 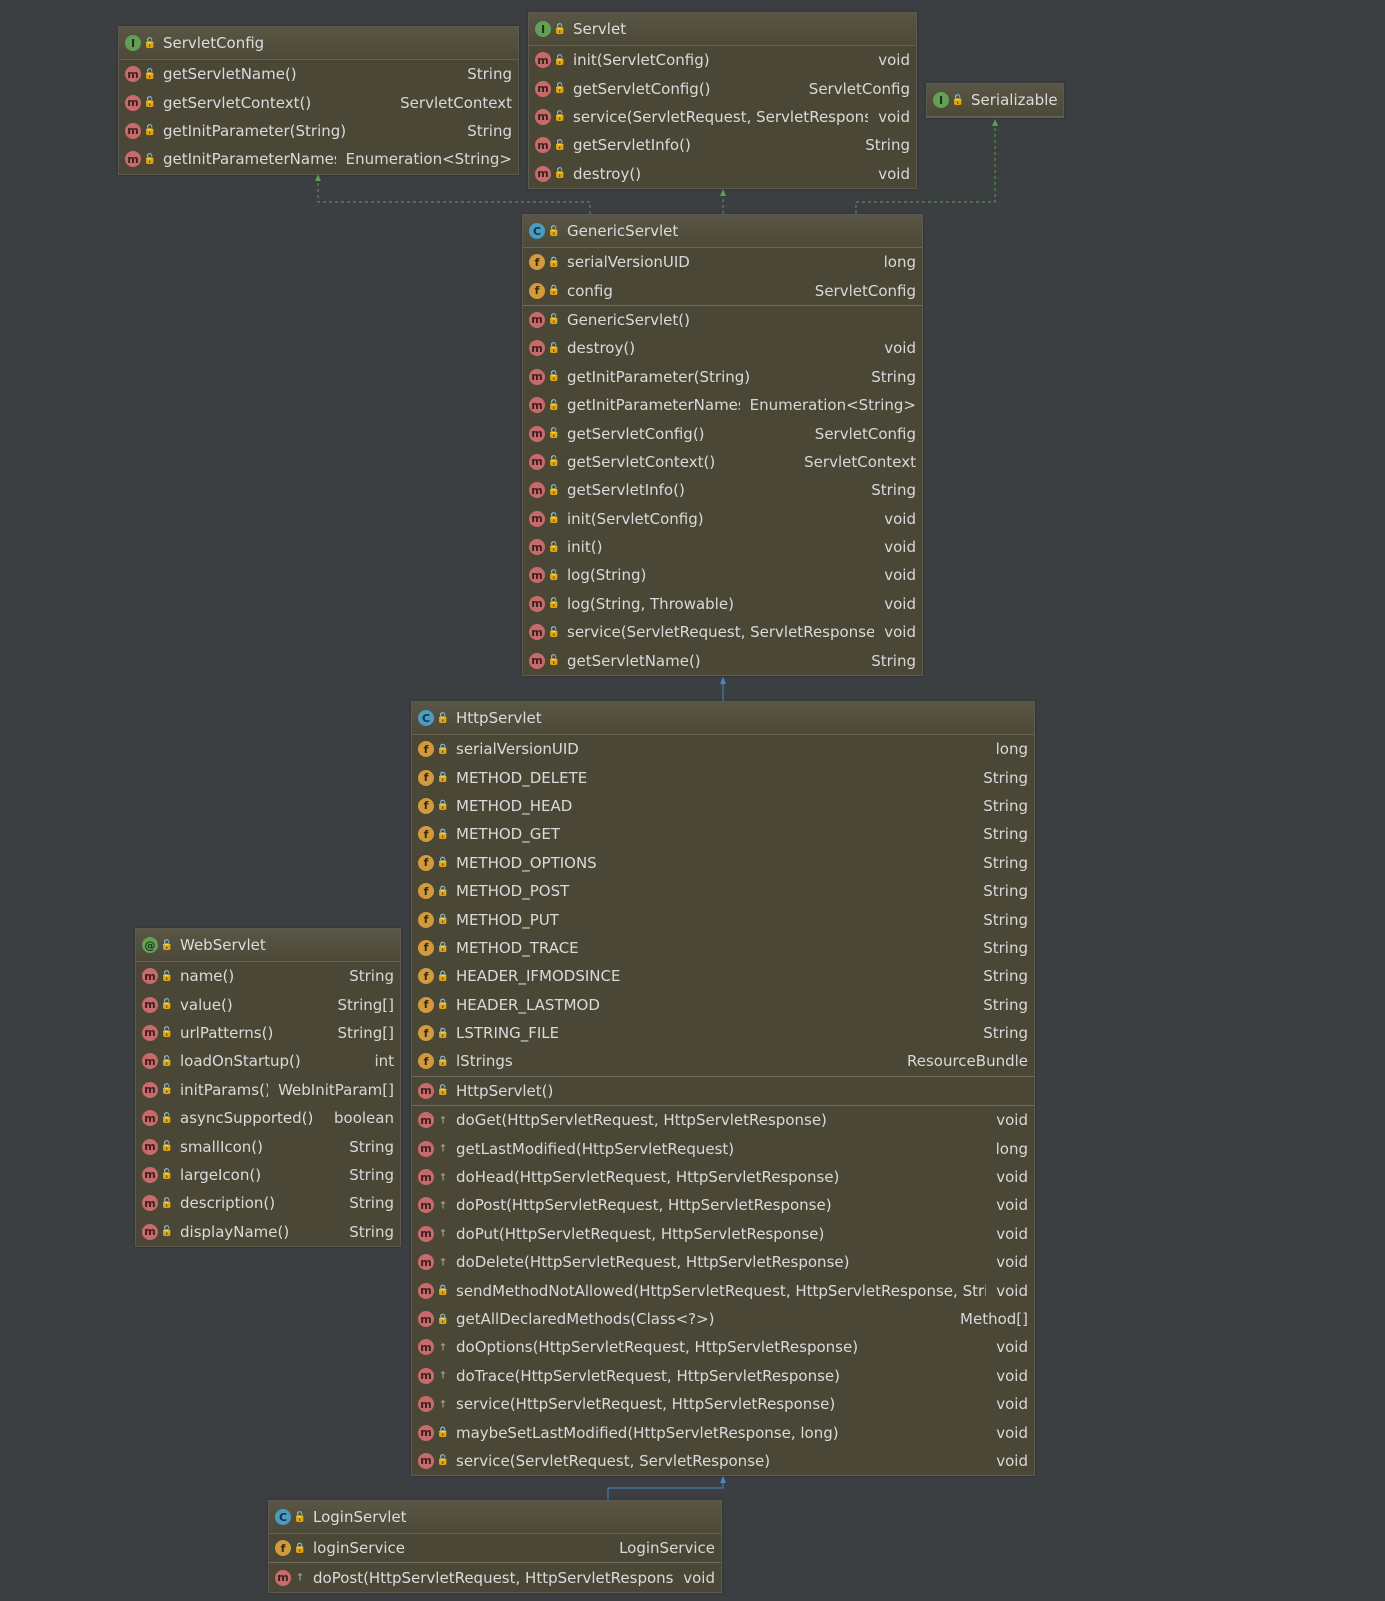 What do you see at coordinates (723, 919) in the screenshot?
I see `field-row: f 🔒 METHOD_PUT String` at bounding box center [723, 919].